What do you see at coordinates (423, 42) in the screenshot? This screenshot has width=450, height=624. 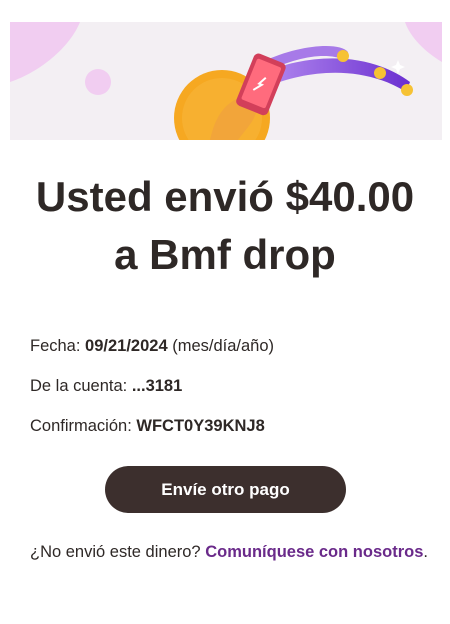 I see `decor-blob-right` at bounding box center [423, 42].